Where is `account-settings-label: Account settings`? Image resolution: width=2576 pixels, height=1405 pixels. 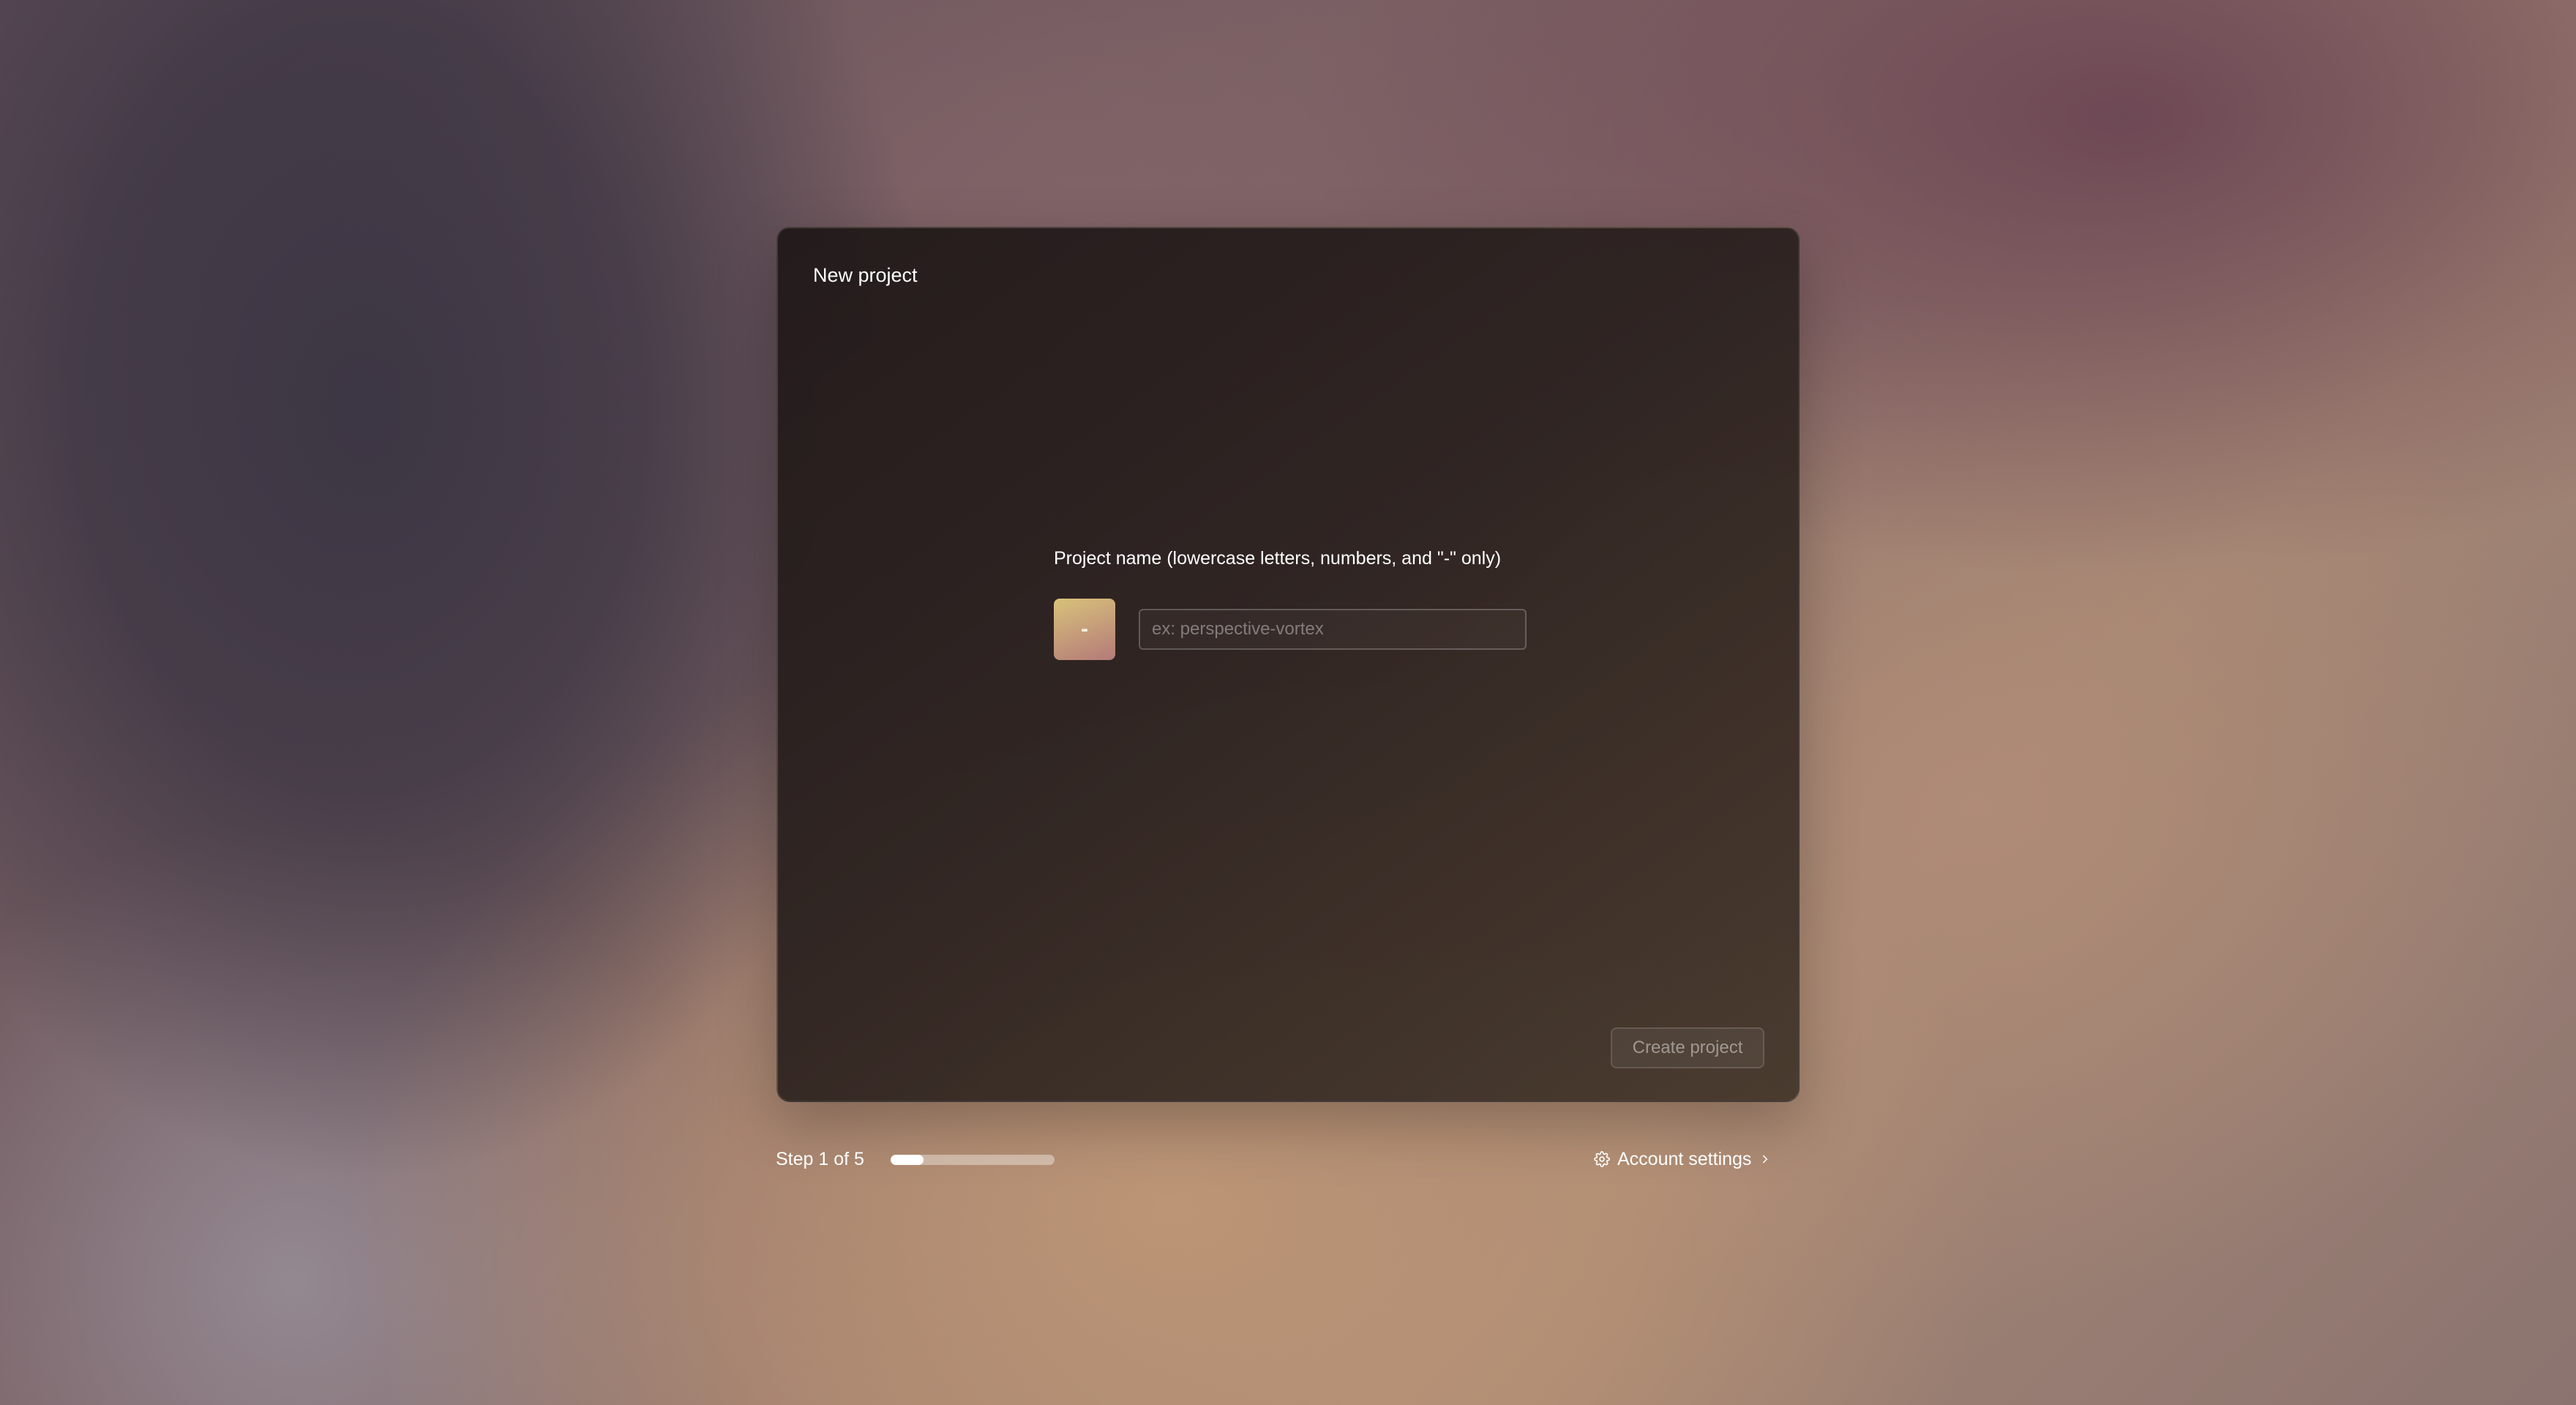 account-settings-label: Account settings is located at coordinates (1684, 1159).